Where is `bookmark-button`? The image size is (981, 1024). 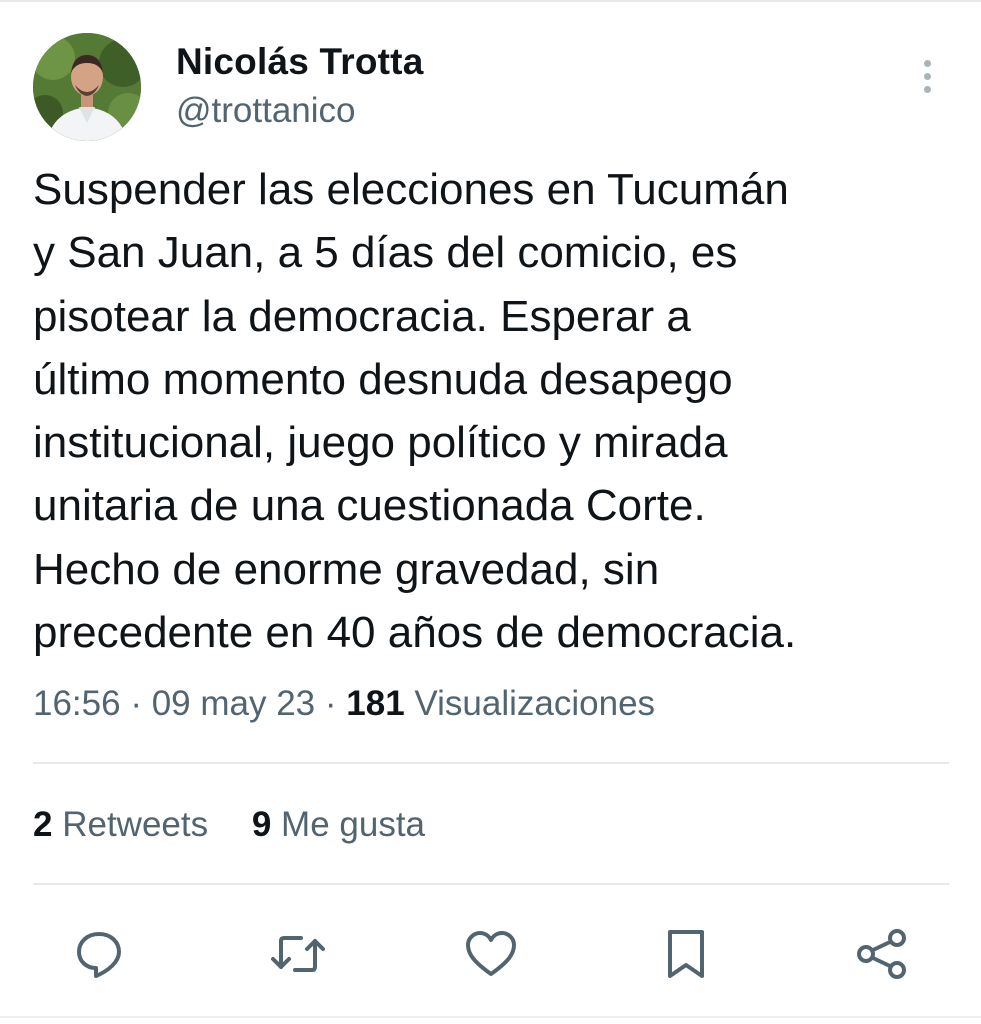 bookmark-button is located at coordinates (686, 954).